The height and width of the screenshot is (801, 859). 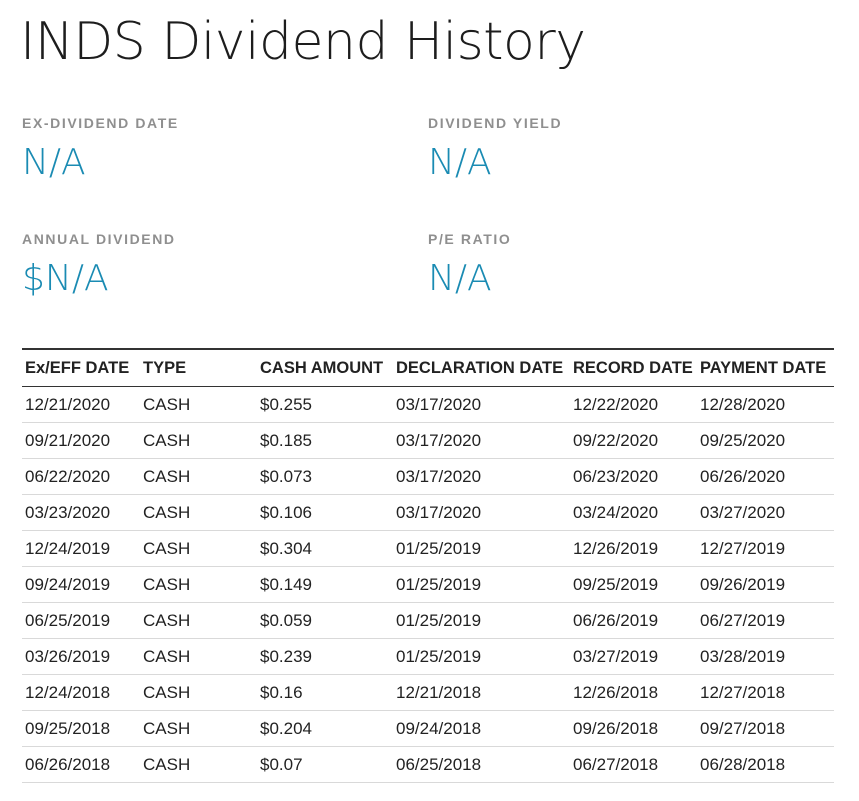 What do you see at coordinates (633, 440) in the screenshot?
I see `record-date-cell: 09/22/2020` at bounding box center [633, 440].